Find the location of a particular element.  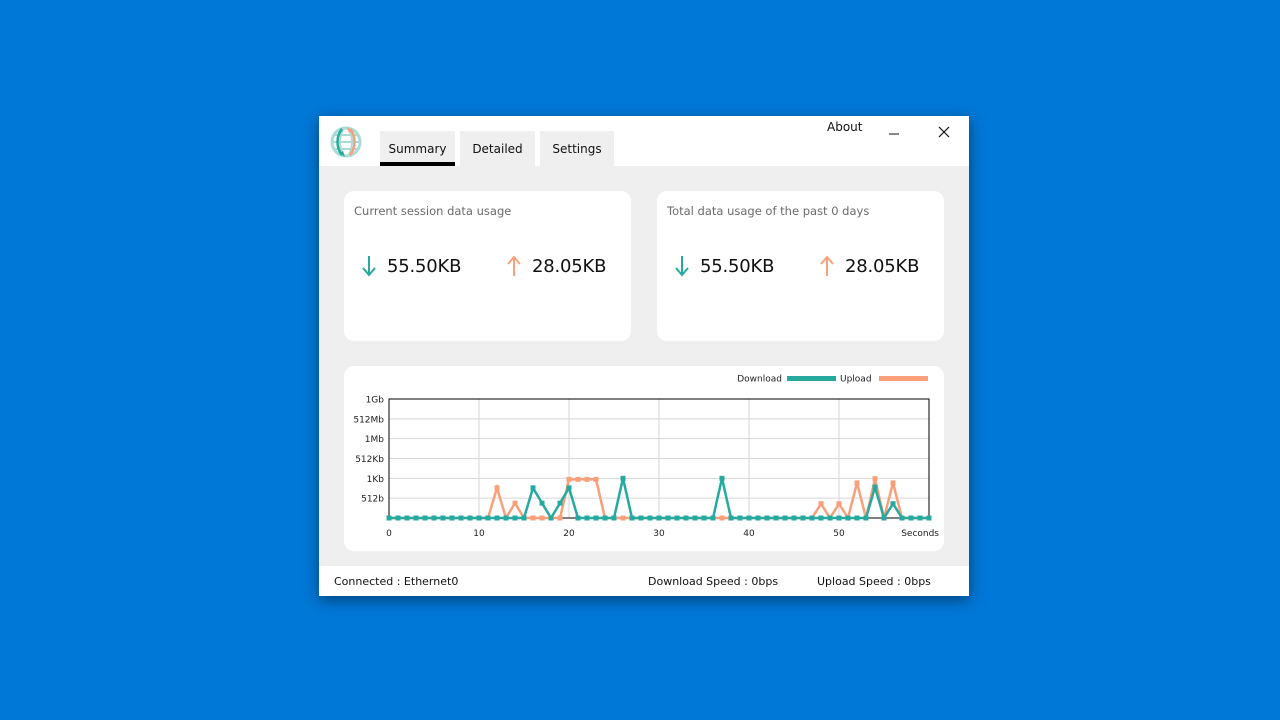

download-arrow-icon is located at coordinates (369, 266).